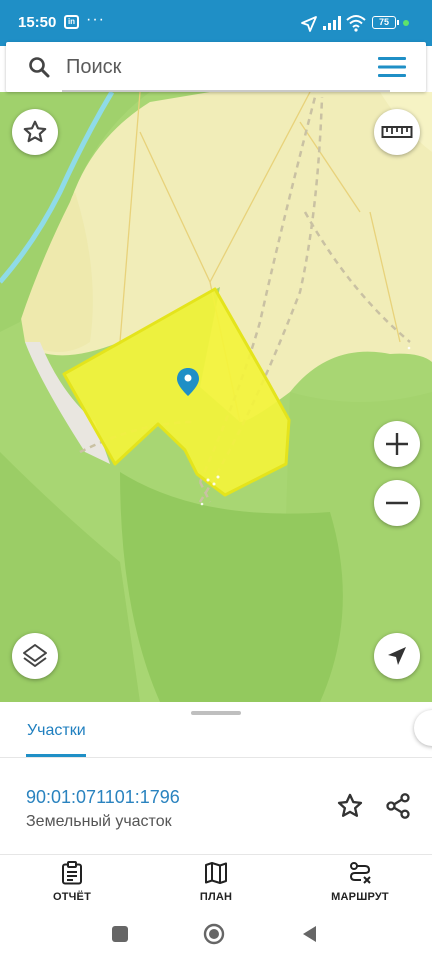  What do you see at coordinates (216, 757) in the screenshot?
I see `tab-divider` at bounding box center [216, 757].